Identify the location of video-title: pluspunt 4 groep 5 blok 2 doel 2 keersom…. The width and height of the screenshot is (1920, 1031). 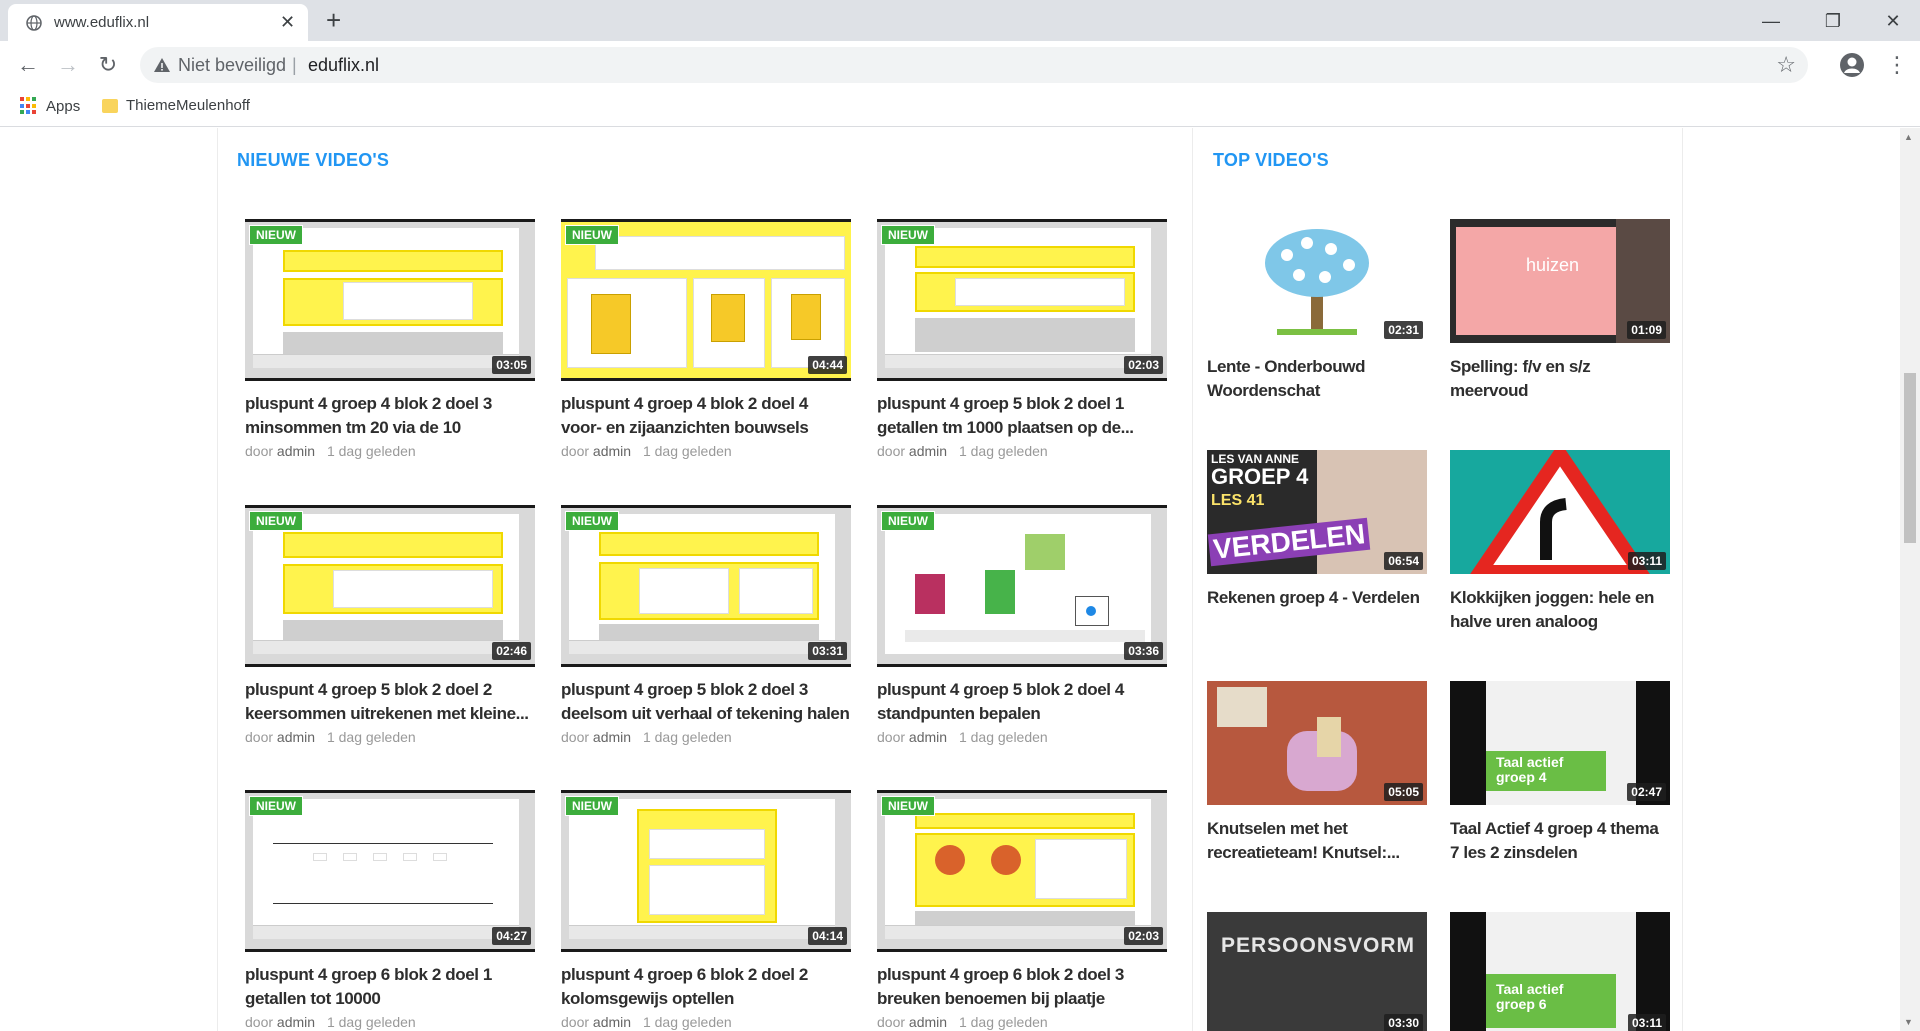
(390, 702).